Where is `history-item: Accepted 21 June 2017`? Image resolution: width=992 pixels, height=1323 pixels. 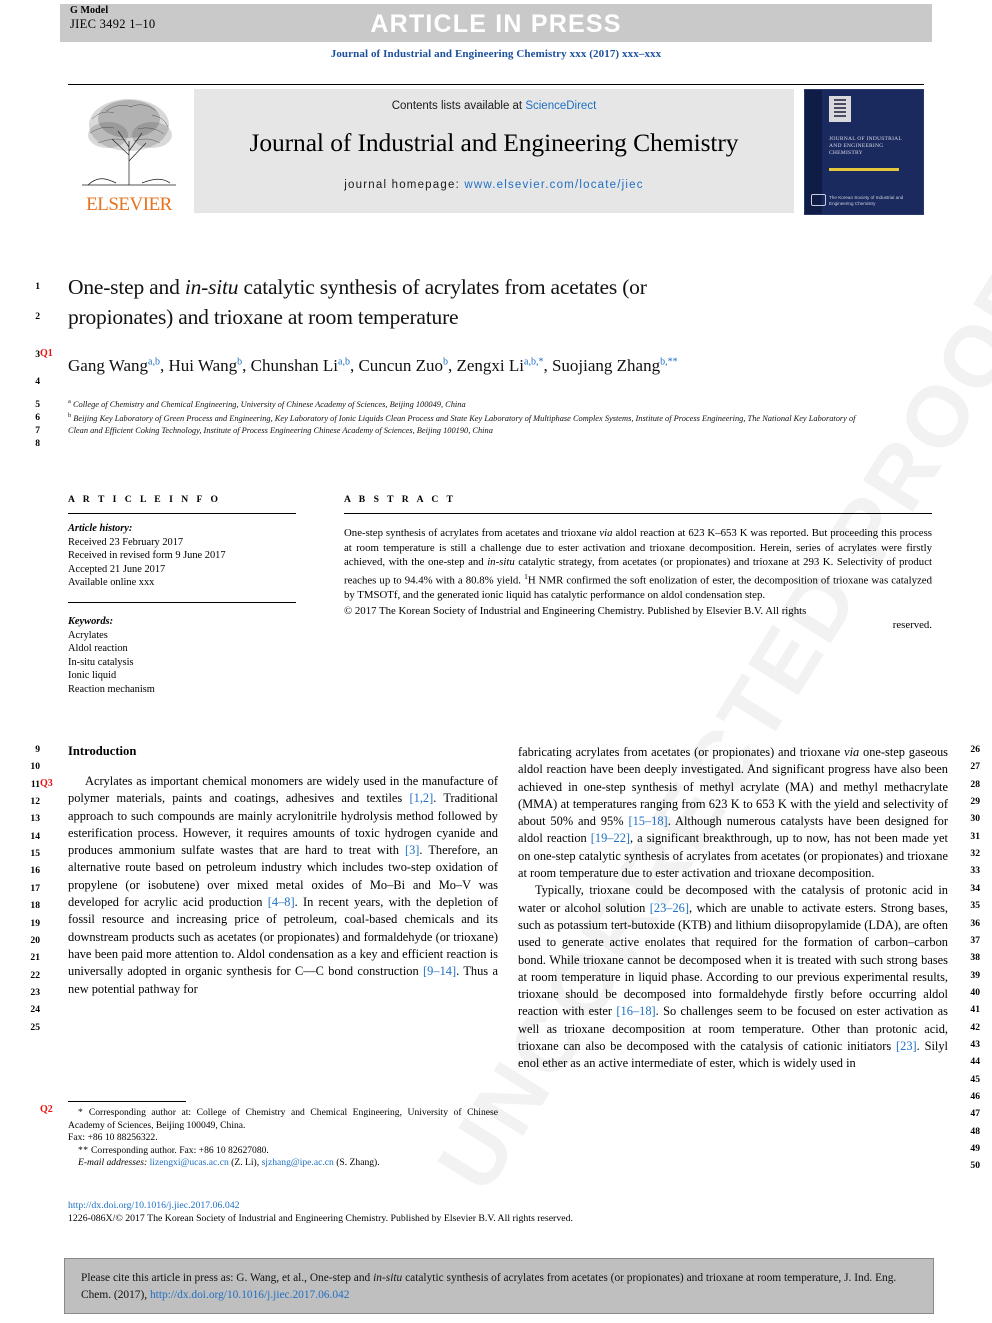 history-item: Accepted 21 June 2017 is located at coordinates (117, 569).